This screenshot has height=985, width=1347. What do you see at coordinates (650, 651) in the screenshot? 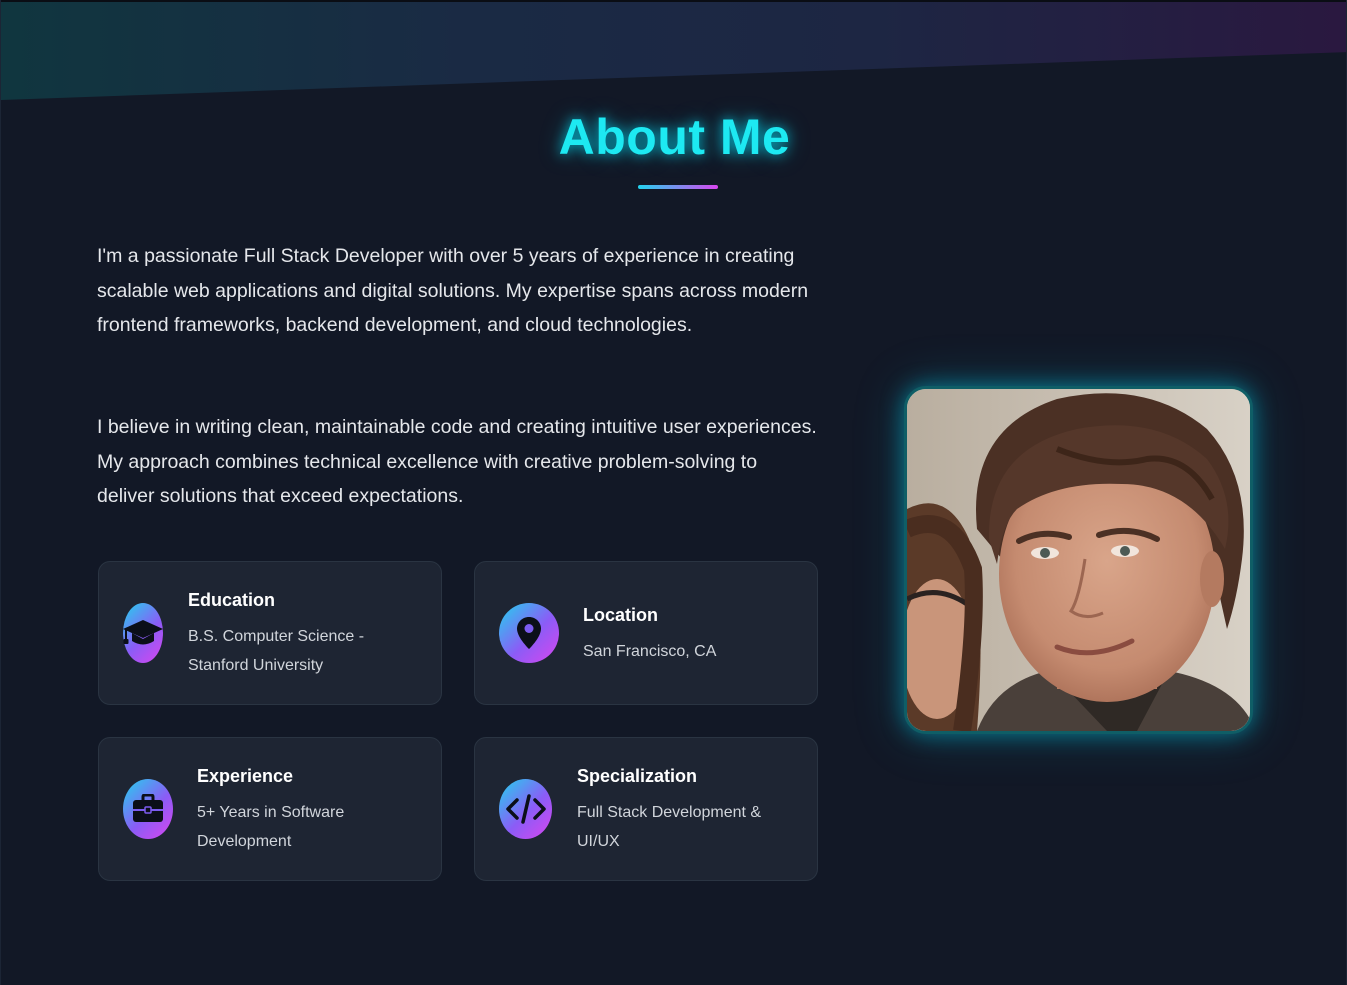
I see `card-text: San Francisco, CA` at bounding box center [650, 651].